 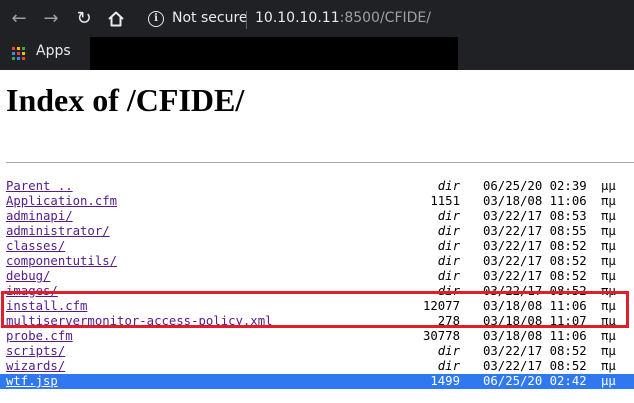 What do you see at coordinates (246, 20) in the screenshot?
I see `url-divider` at bounding box center [246, 20].